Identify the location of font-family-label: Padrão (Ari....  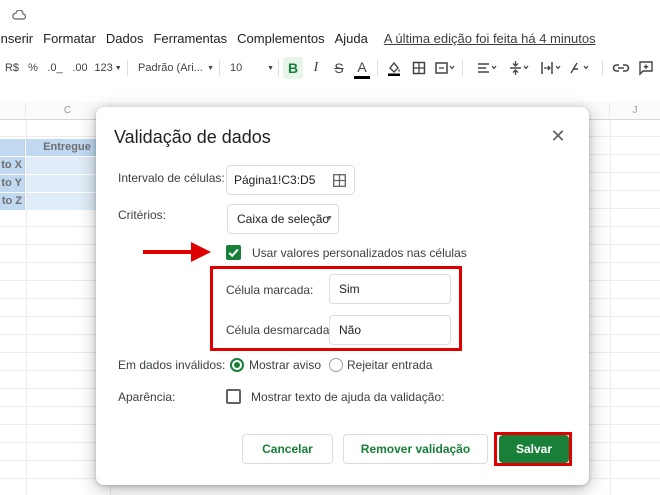
(170, 68).